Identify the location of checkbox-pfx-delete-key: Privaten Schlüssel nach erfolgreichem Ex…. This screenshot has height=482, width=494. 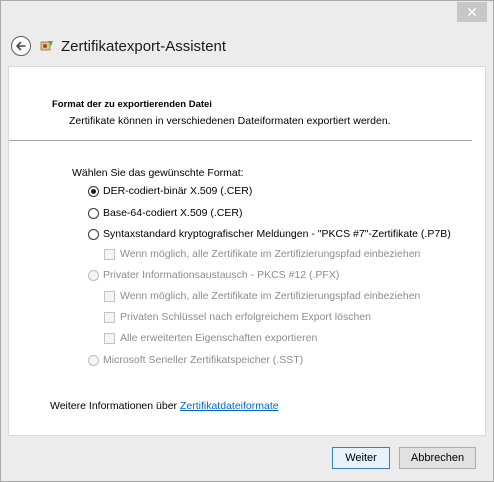
(237, 317).